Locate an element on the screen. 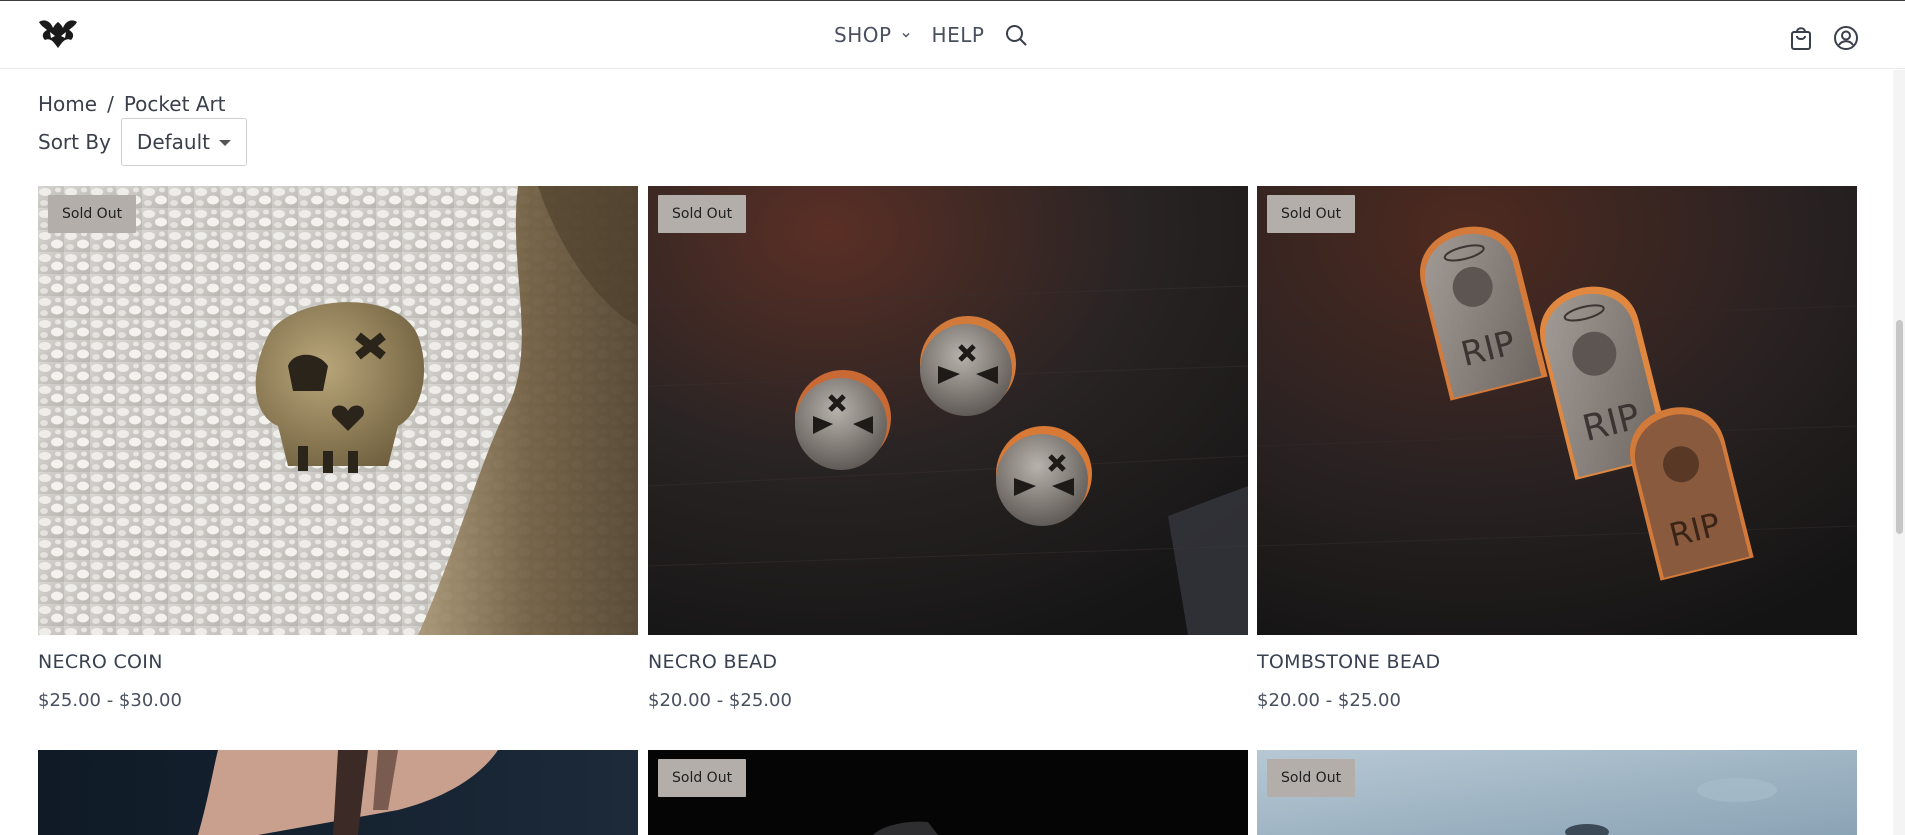 The width and height of the screenshot is (1905, 835). product-name: NECRO COIN is located at coordinates (100, 662).